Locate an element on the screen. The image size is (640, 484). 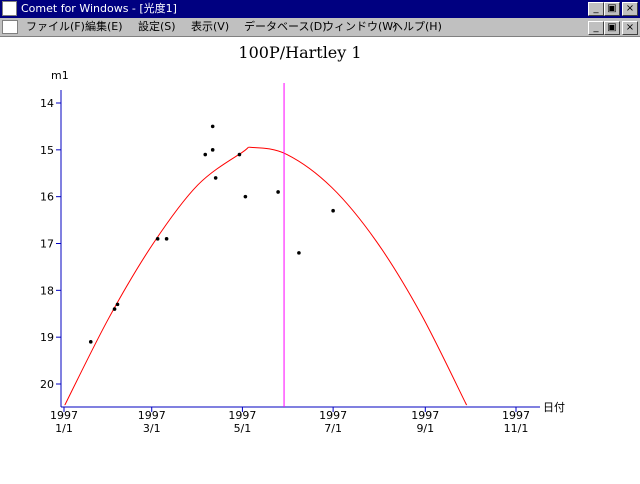
y-tick-label: 15 is located at coordinates (47, 150).